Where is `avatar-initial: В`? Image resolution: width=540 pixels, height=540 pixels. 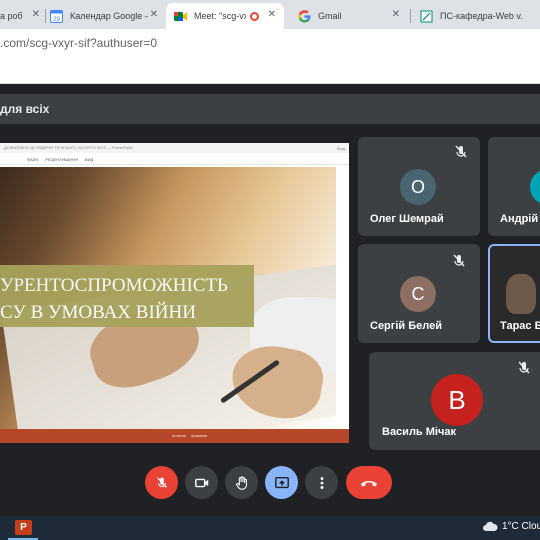 avatar-initial: В is located at coordinates (457, 399).